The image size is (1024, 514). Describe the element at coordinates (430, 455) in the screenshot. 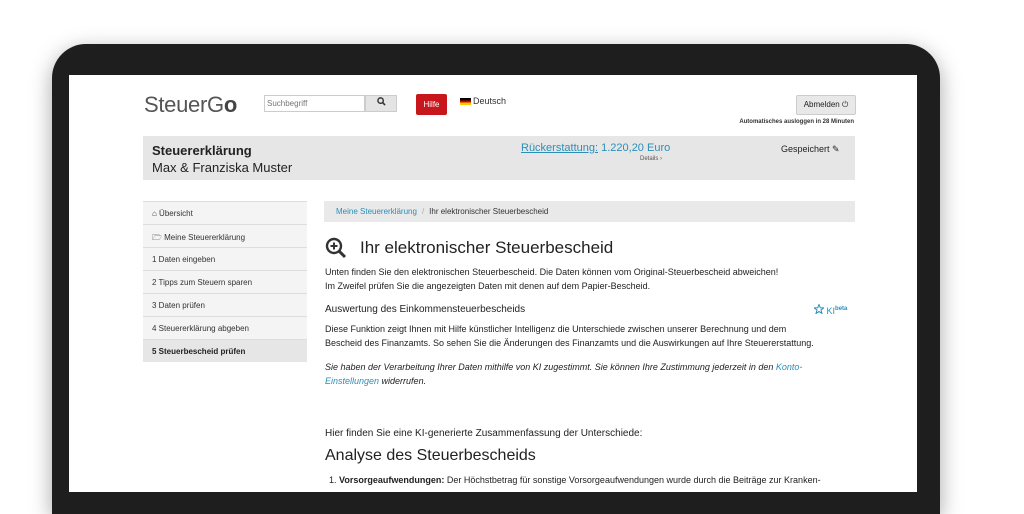

I see `analysis-title: Analyse des Steuerbescheids` at that location.